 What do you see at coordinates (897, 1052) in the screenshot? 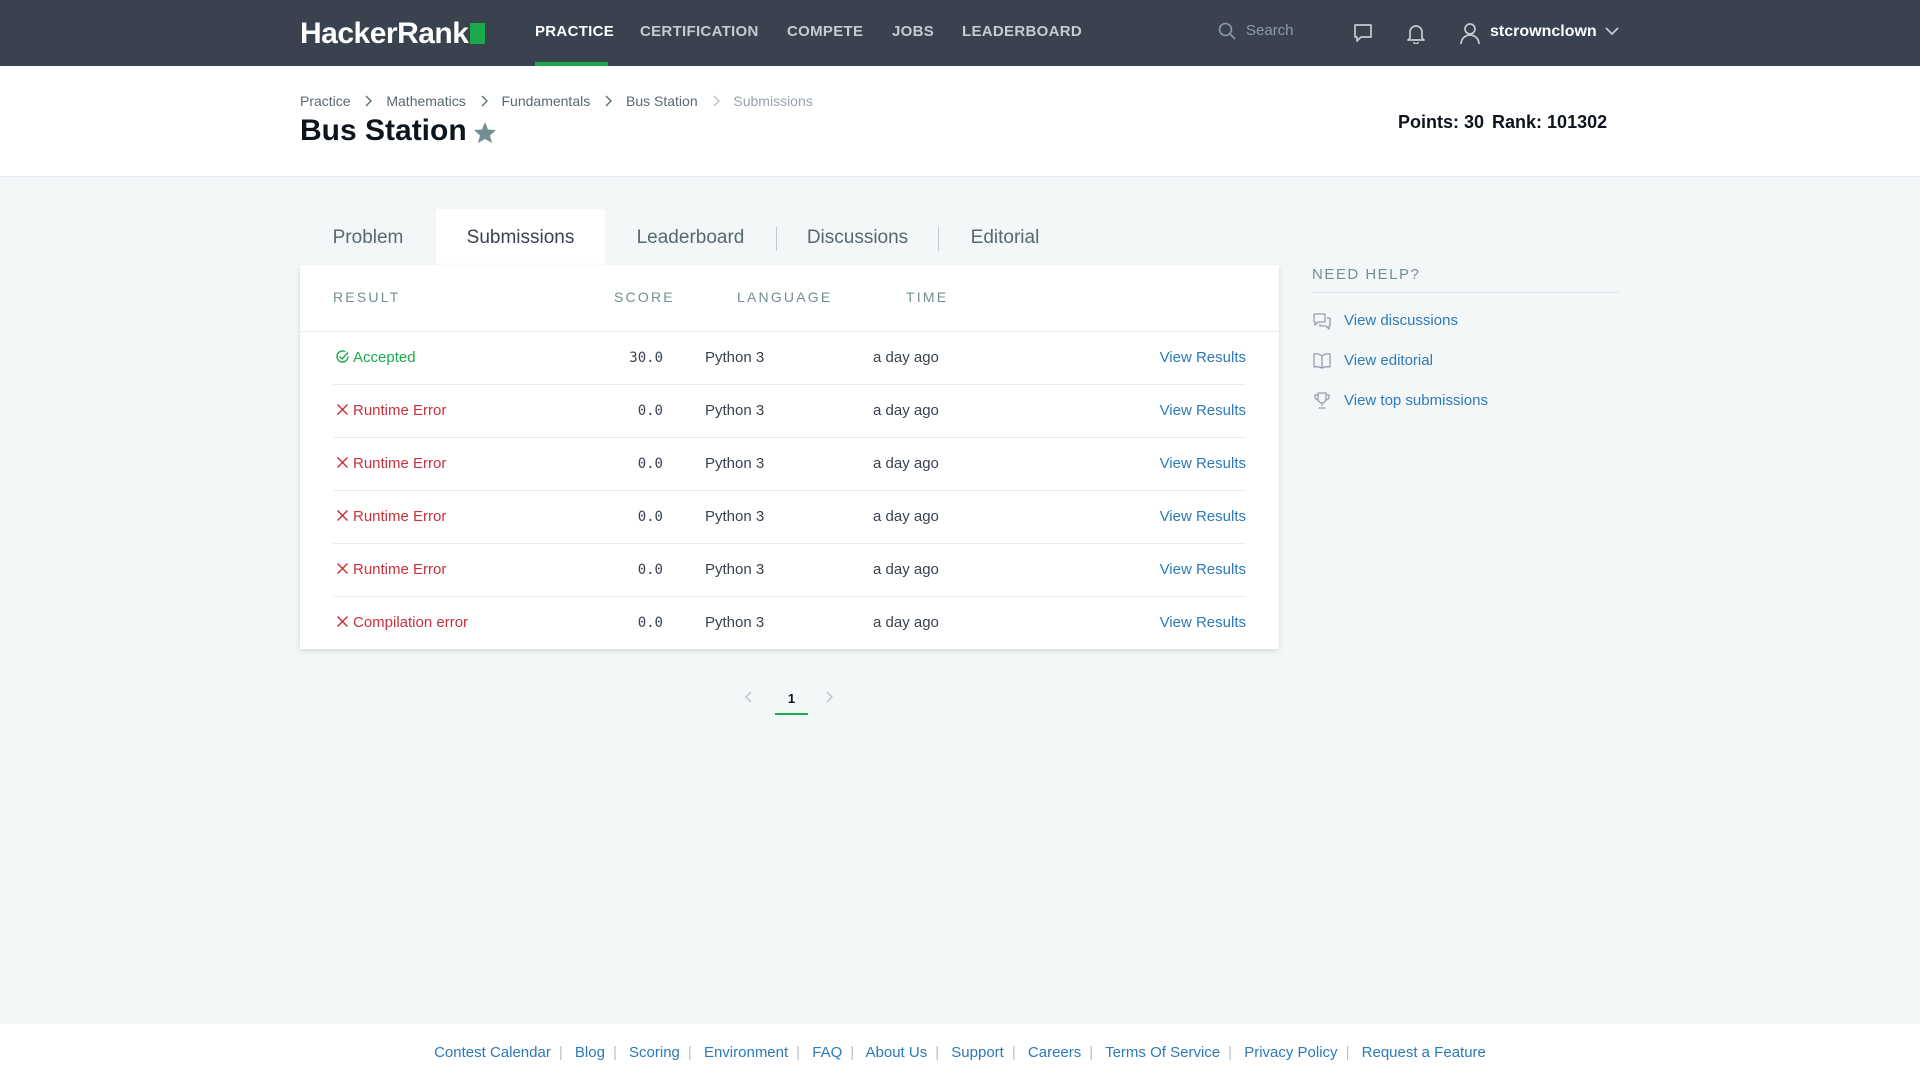
I see `footer-about-us: About Us` at bounding box center [897, 1052].